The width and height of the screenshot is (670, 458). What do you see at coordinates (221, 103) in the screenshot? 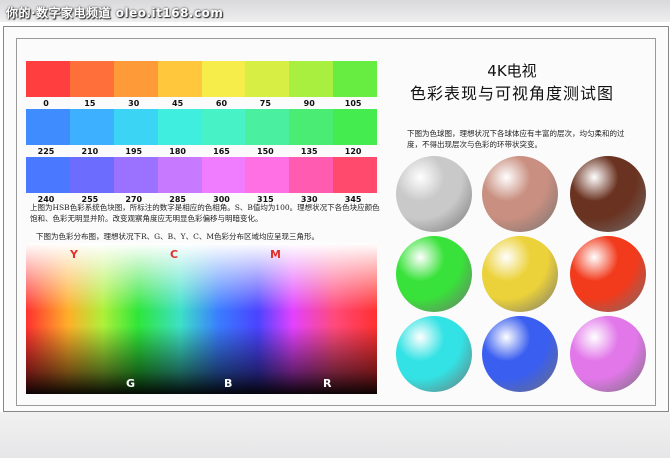
I see `hue-tick-label: 60` at bounding box center [221, 103].